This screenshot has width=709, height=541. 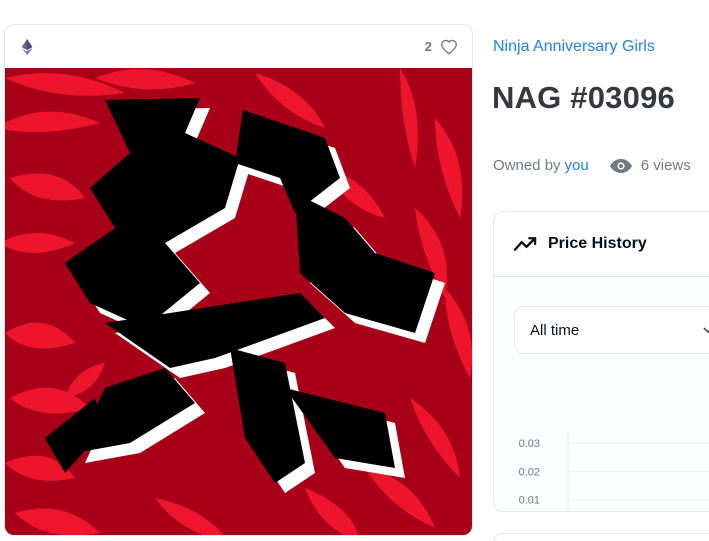 What do you see at coordinates (614, 473) in the screenshot?
I see `price-history-chart: 0.030.020.010` at bounding box center [614, 473].